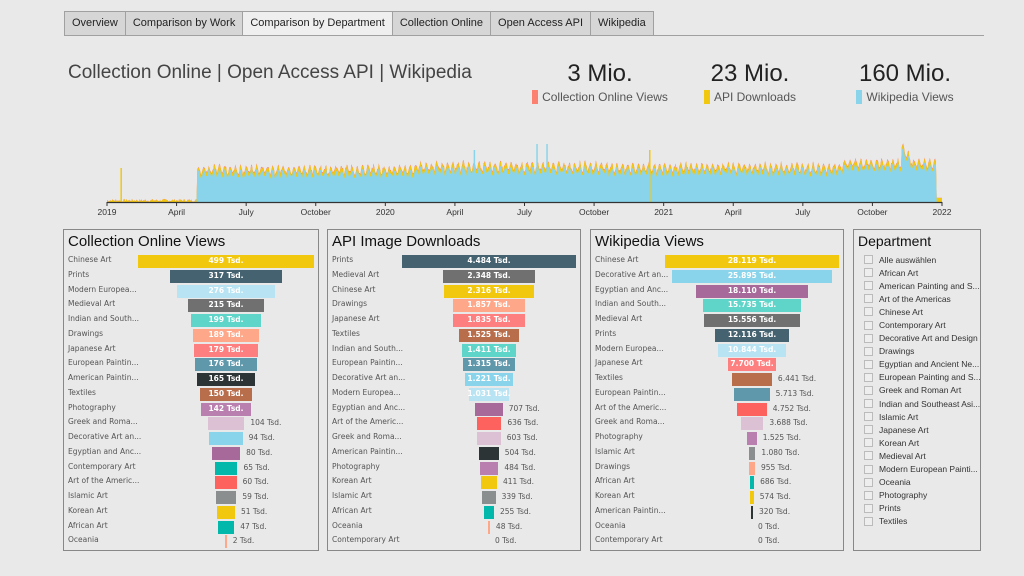 This screenshot has height=576, width=1024. Describe the element at coordinates (717, 423) in the screenshot. I see `funnel-row: Greek and Roma... 3.688 Tsd.` at that location.